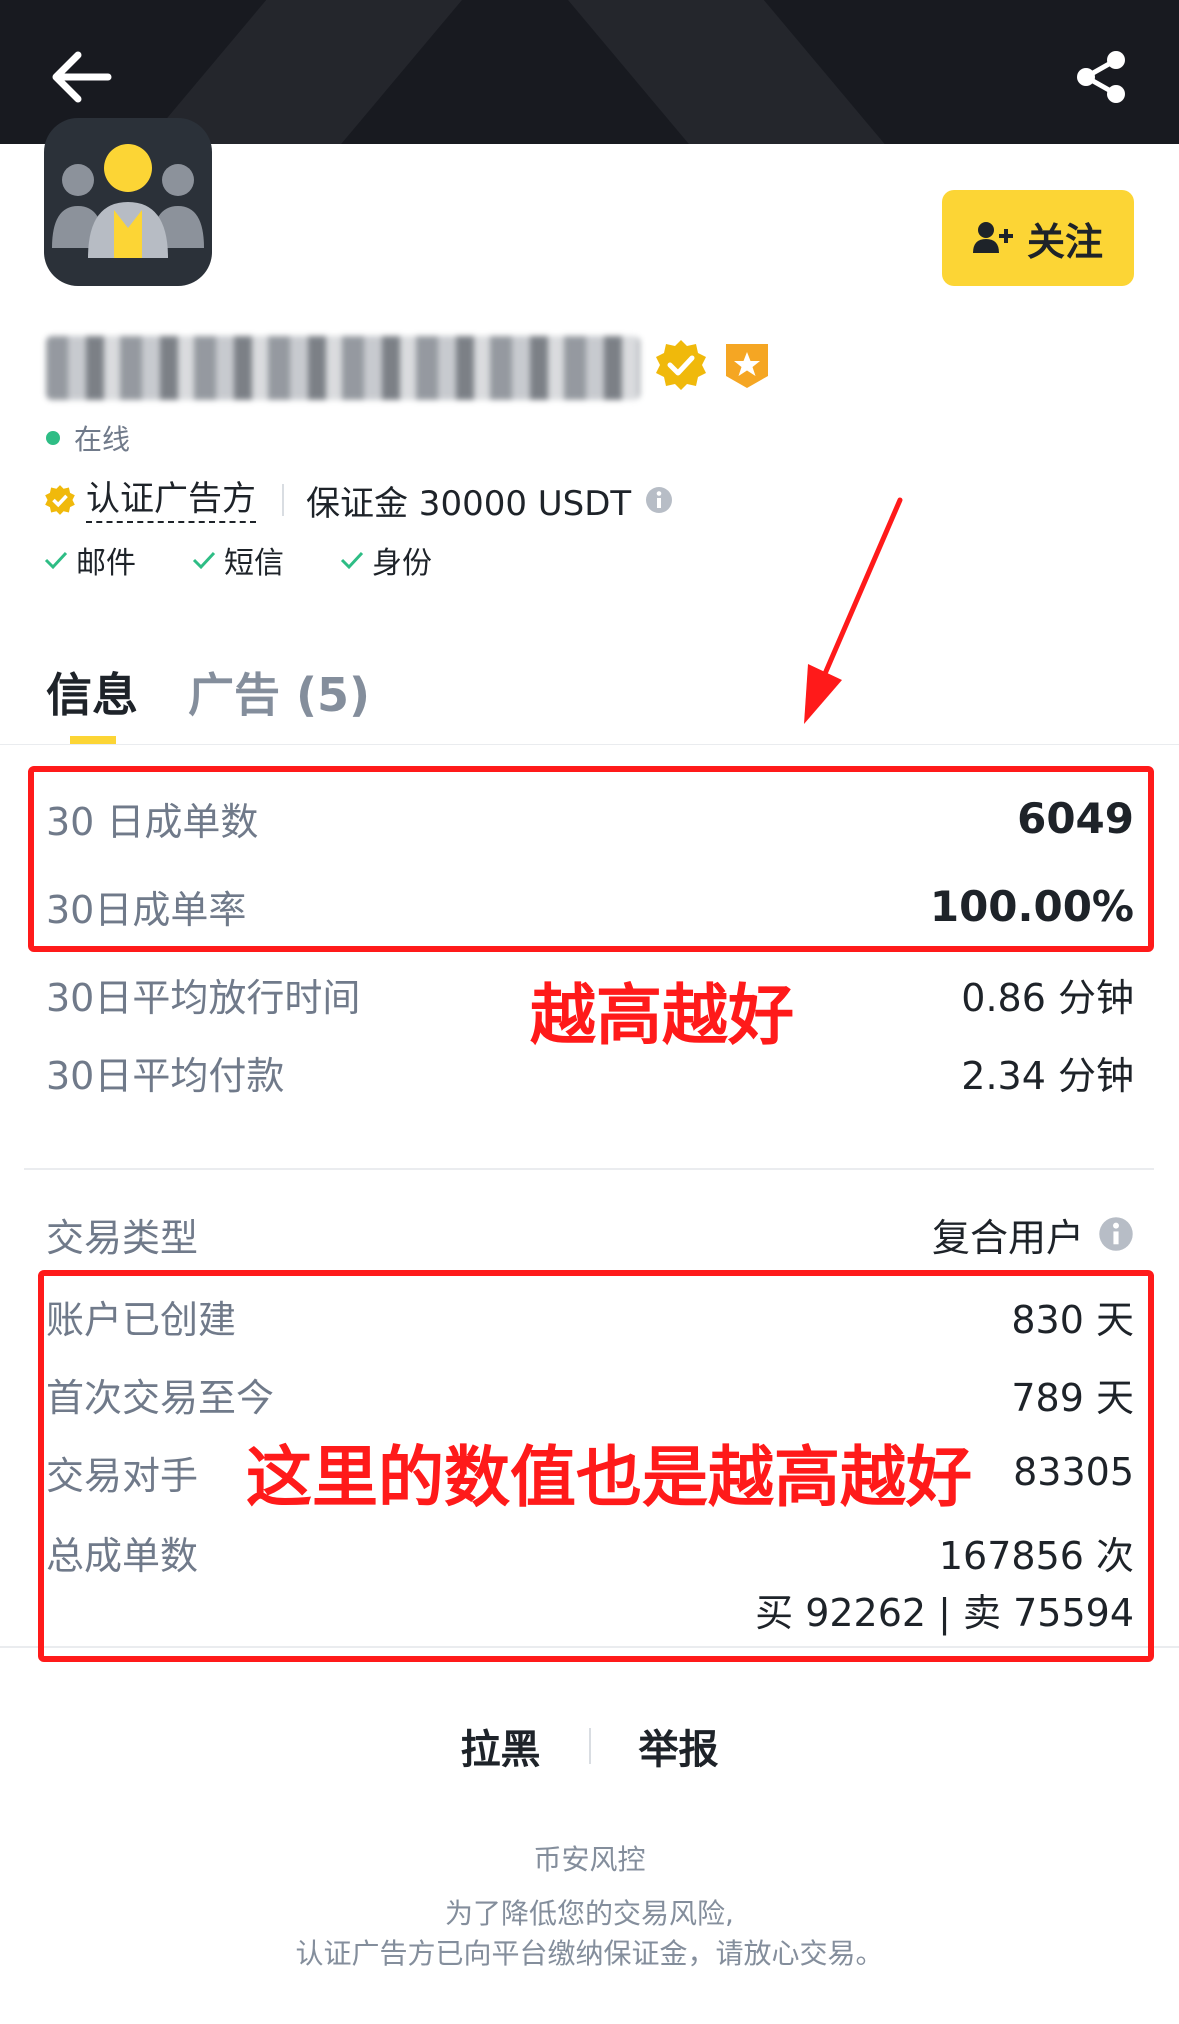  What do you see at coordinates (679, 1746) in the screenshot?
I see `report-button: 举报` at bounding box center [679, 1746].